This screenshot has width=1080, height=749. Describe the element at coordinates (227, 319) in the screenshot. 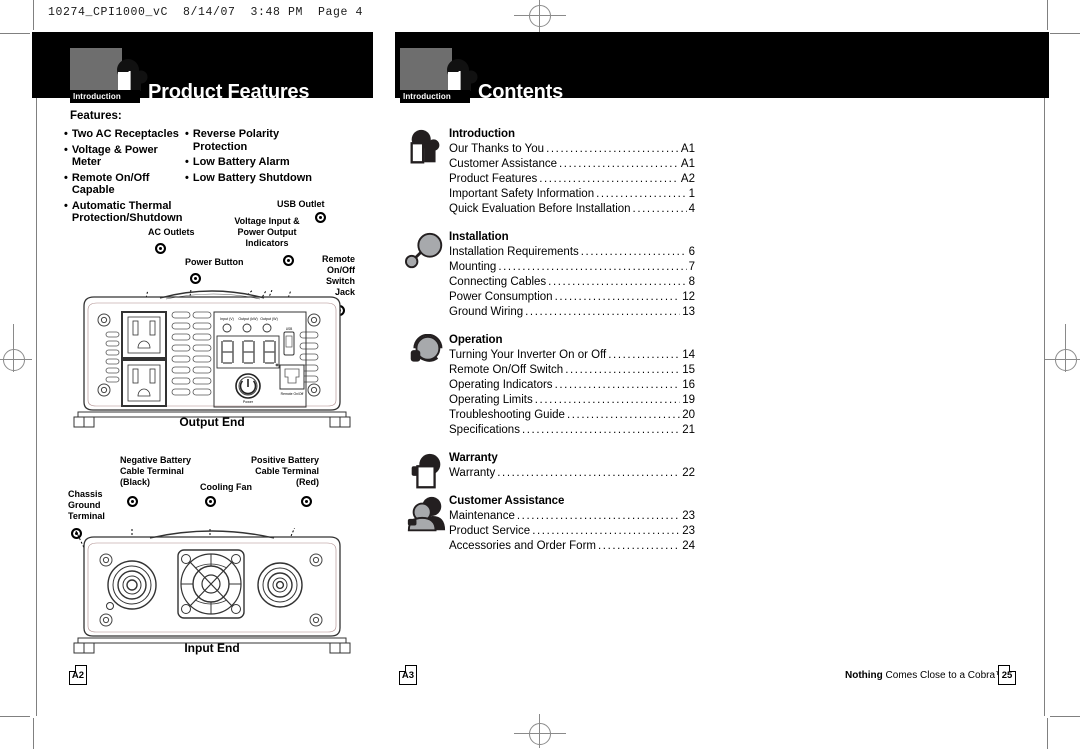

I see `panel-led-label-input: Input (V)` at that location.